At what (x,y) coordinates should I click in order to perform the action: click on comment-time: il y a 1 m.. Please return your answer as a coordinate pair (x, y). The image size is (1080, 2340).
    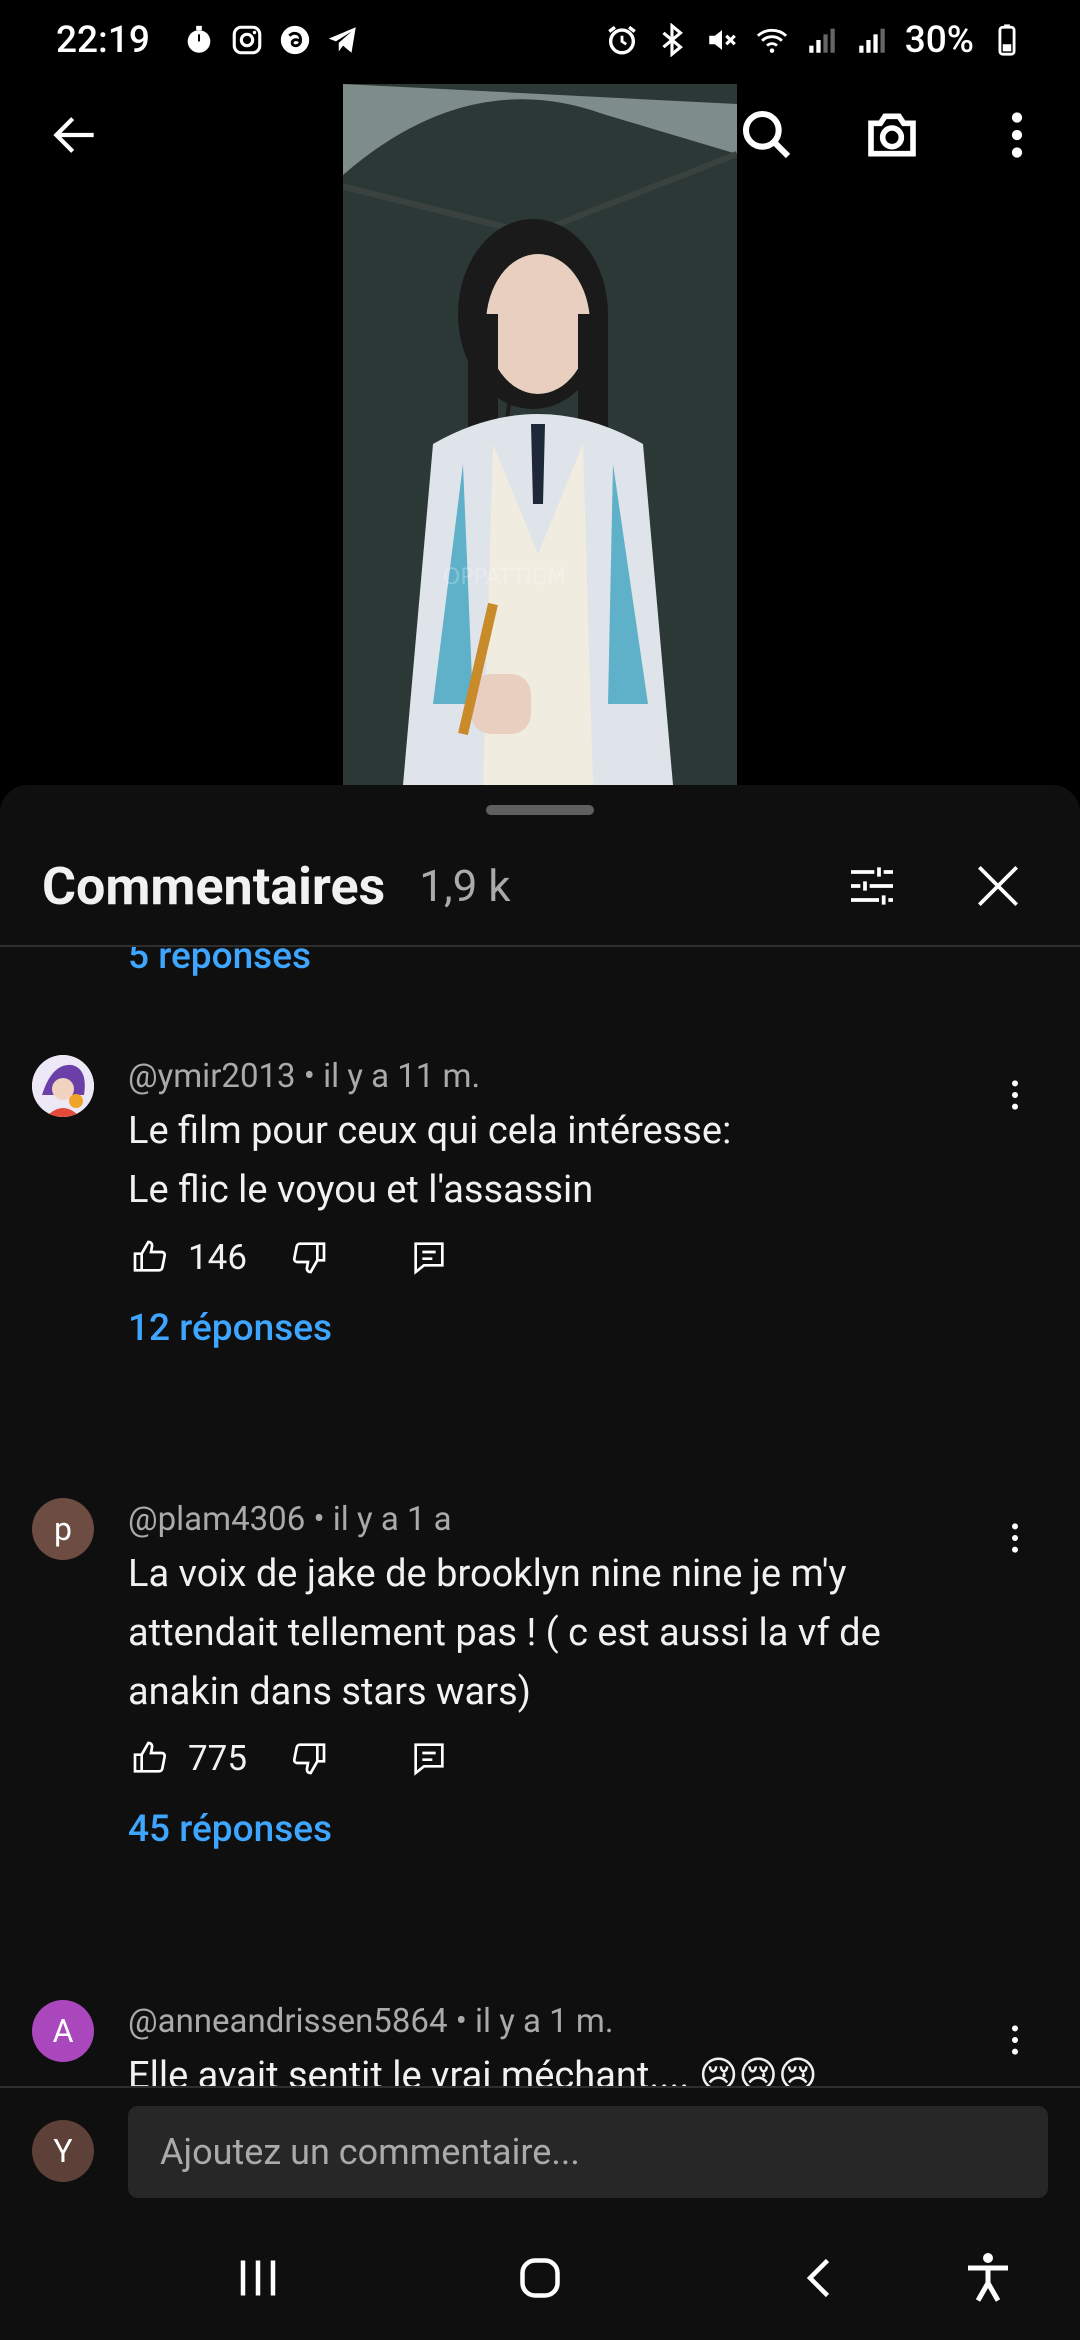
    Looking at the image, I should click on (544, 2021).